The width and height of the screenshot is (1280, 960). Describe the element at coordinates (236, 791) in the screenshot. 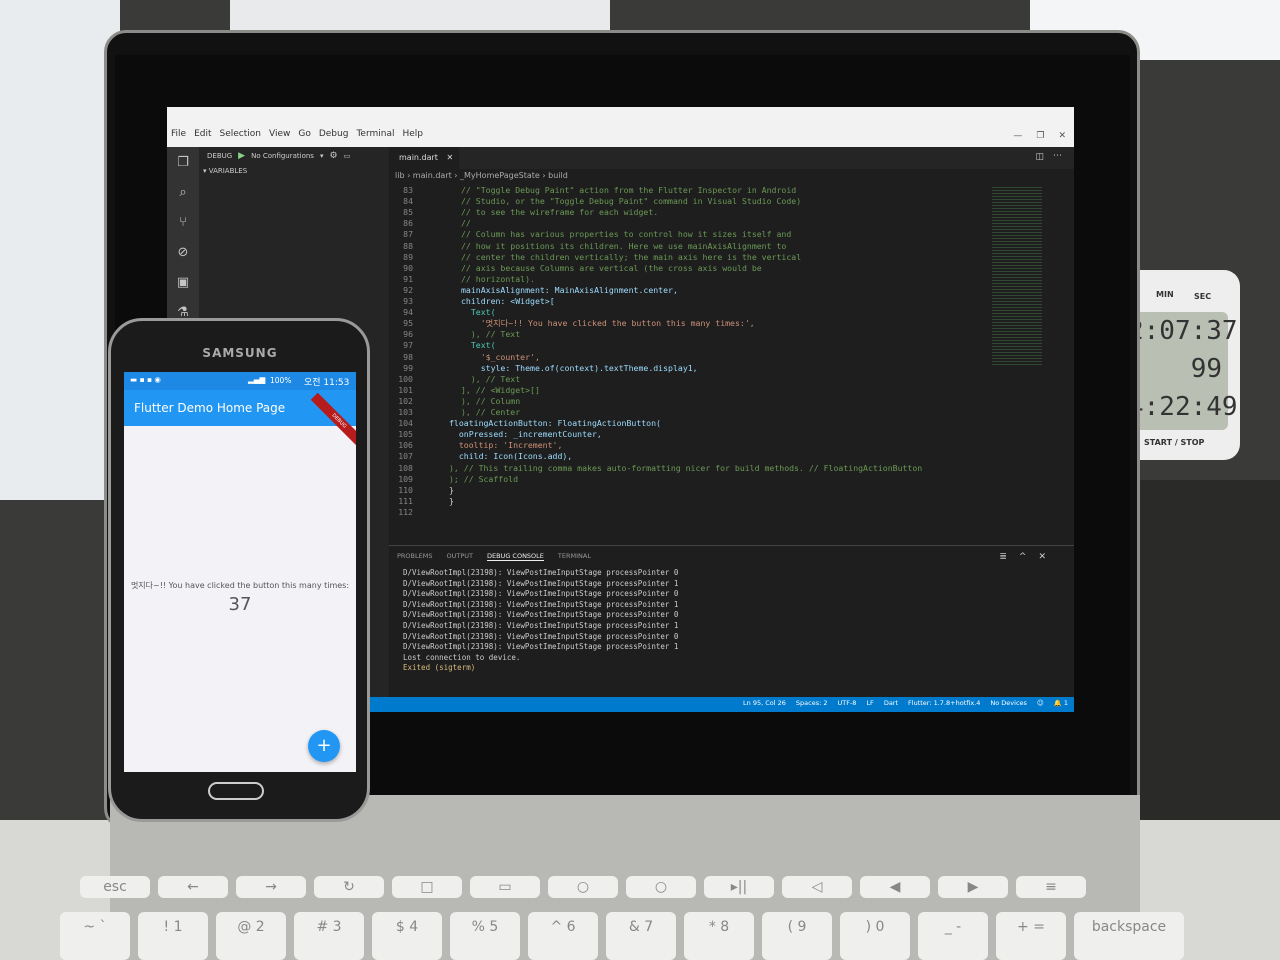

I see `phone-home-button` at that location.